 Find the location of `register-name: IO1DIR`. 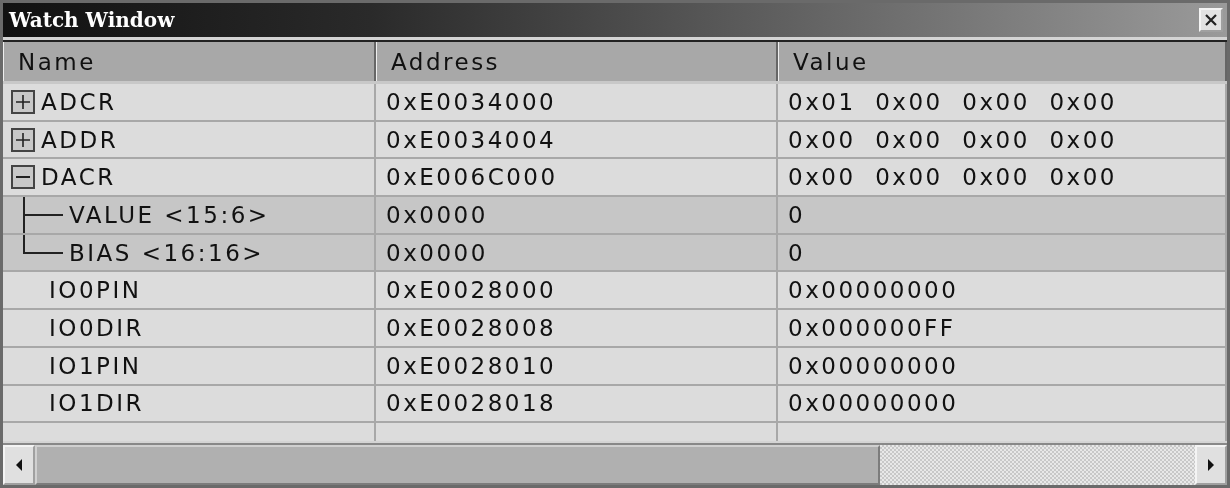

register-name: IO1DIR is located at coordinates (96, 403).